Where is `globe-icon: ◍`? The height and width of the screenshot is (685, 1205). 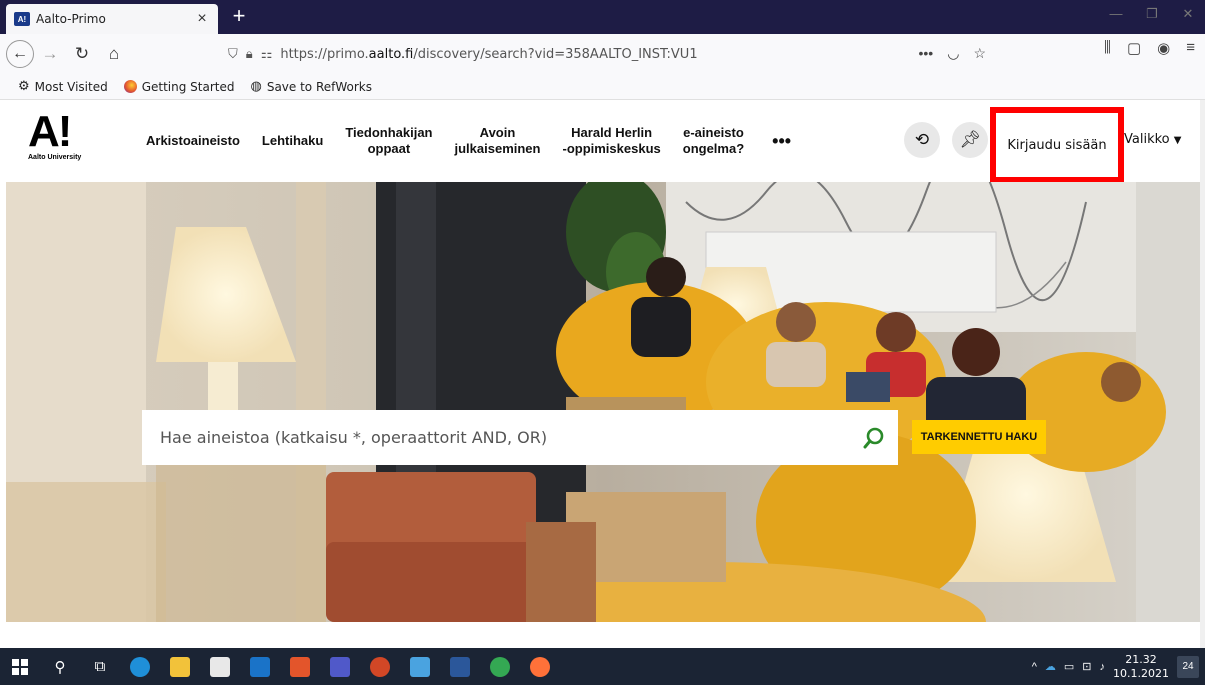 globe-icon: ◍ is located at coordinates (256, 86).